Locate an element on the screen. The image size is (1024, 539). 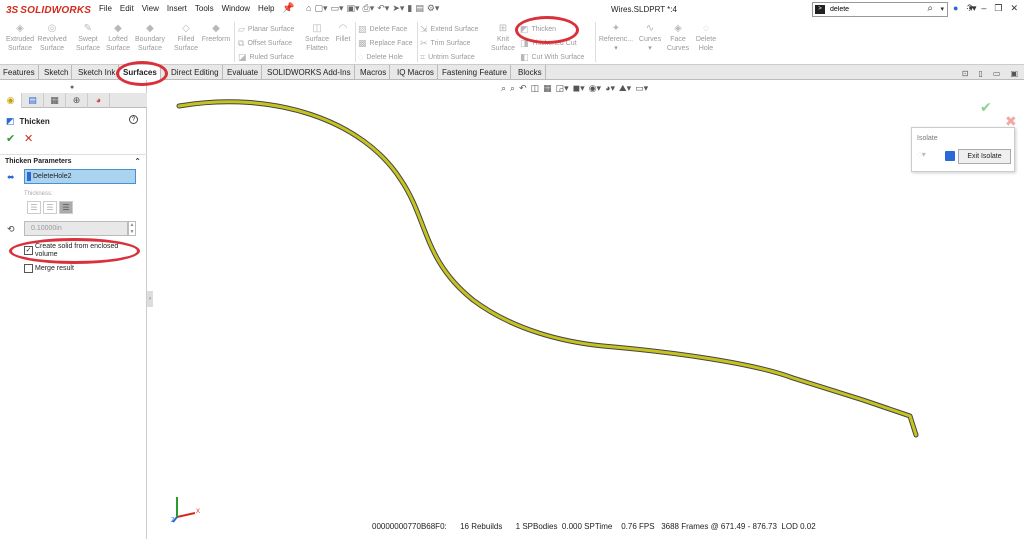
help-button: ? is located at coordinates (133, 119).